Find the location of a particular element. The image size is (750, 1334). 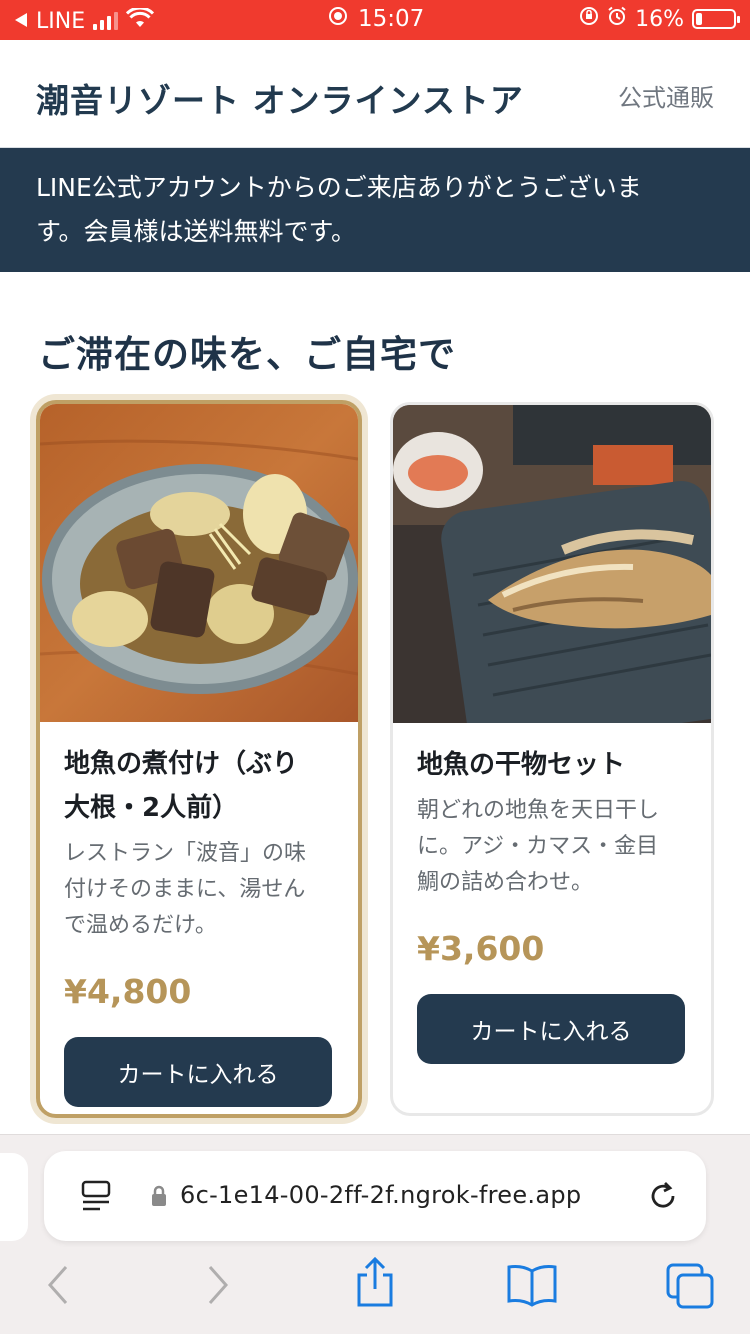

product-image-himono is located at coordinates (552, 564).